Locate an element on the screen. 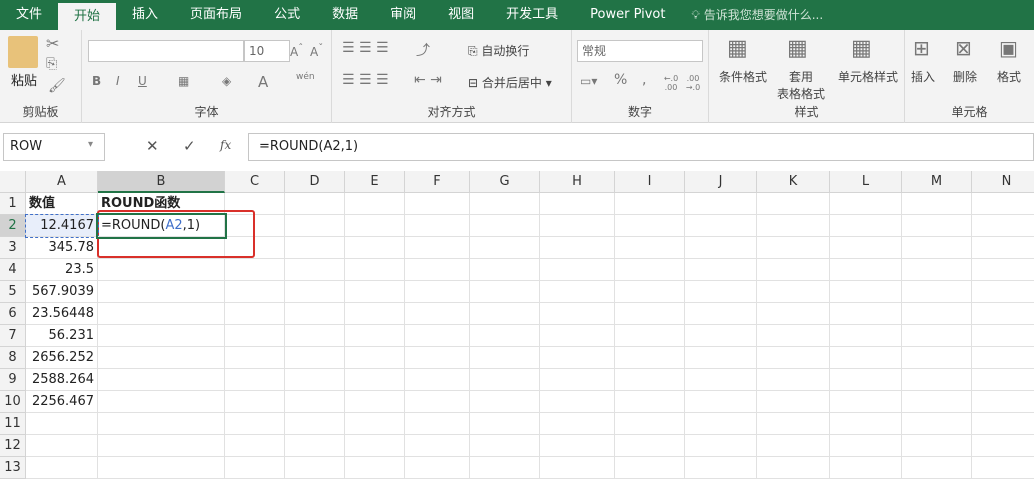 The height and width of the screenshot is (493, 1034). column-header-M: M is located at coordinates (937, 182).